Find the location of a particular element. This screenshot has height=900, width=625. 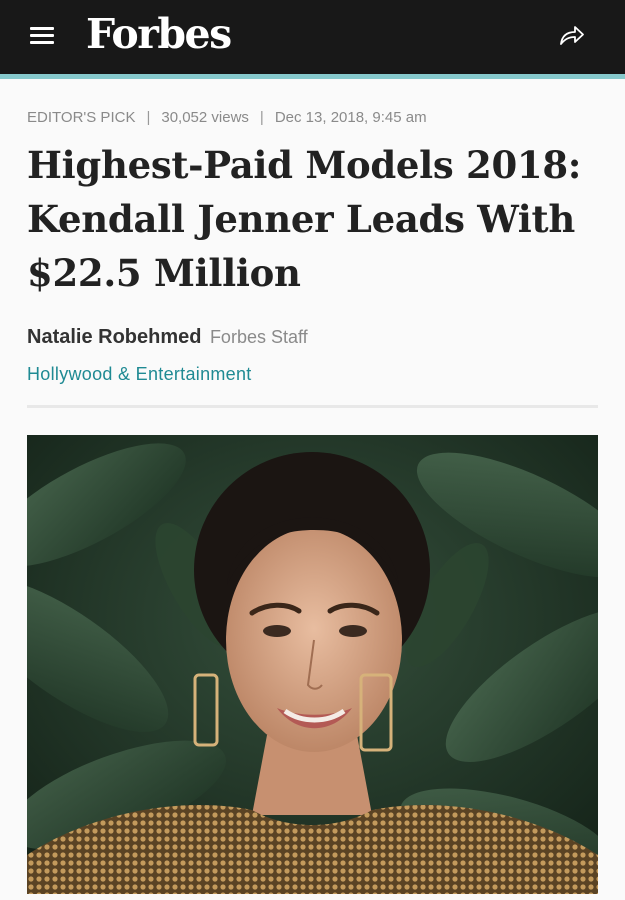

editors-pick-label: EDITOR'S PICK is located at coordinates (81, 117).